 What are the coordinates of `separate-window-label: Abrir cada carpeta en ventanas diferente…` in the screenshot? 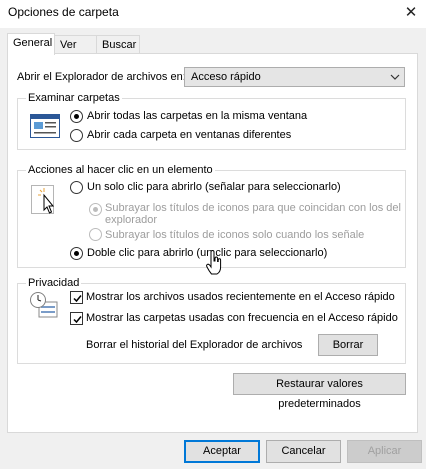 It's located at (189, 135).